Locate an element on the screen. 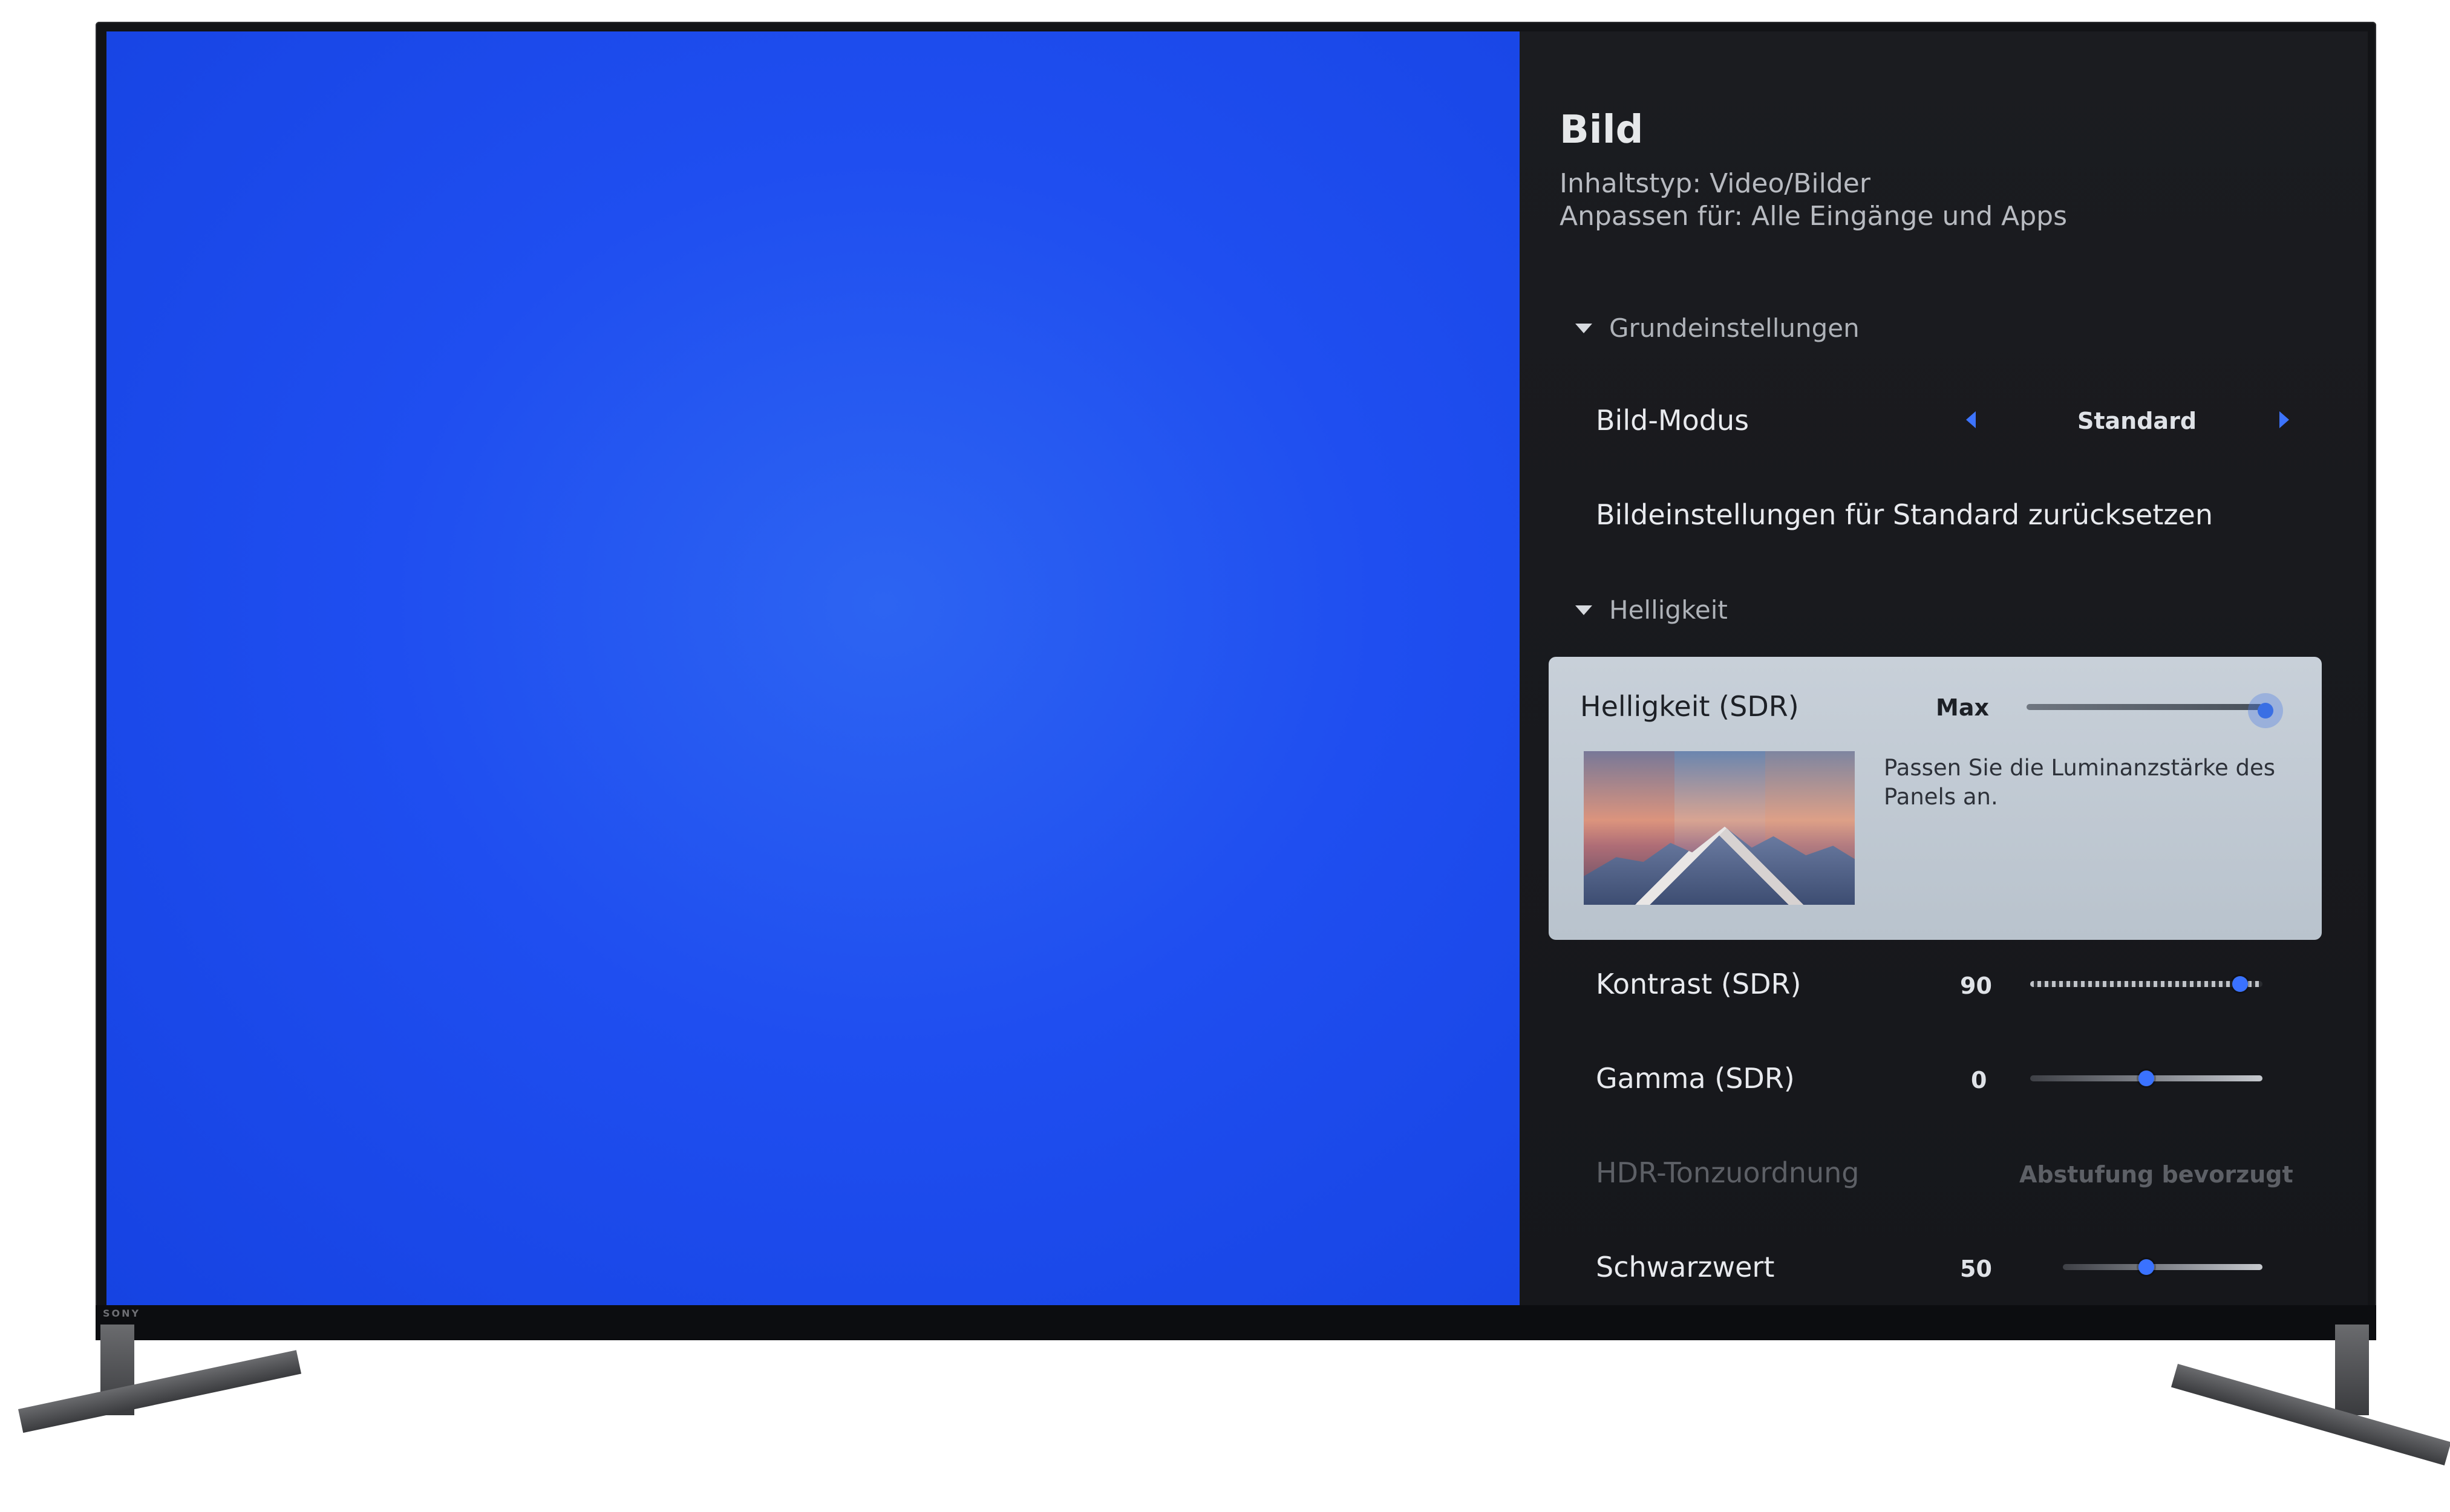 This screenshot has width=2450, height=1512. stand-right-post is located at coordinates (2352, 1370).